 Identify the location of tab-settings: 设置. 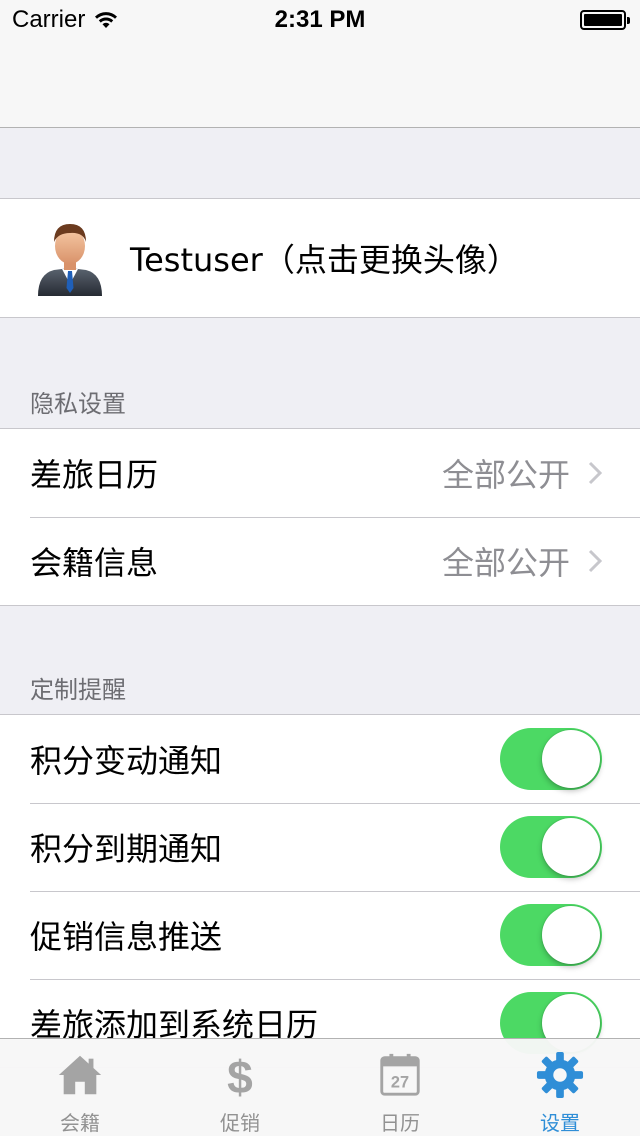
(560, 1087).